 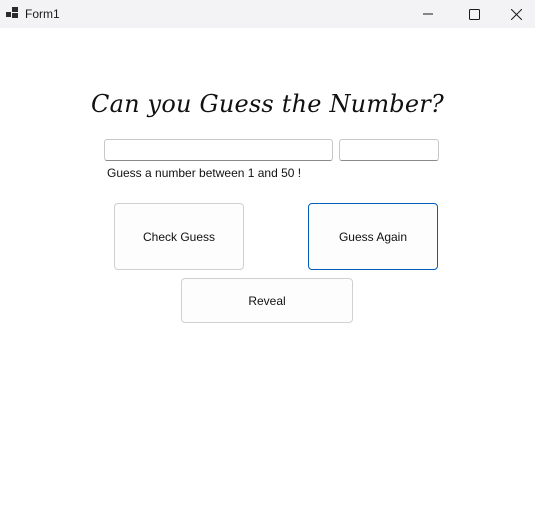 I want to click on maximize-icon, so click(x=474, y=14).